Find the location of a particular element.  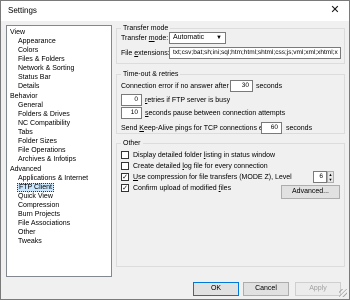

pause-input: 10 is located at coordinates (131, 113).